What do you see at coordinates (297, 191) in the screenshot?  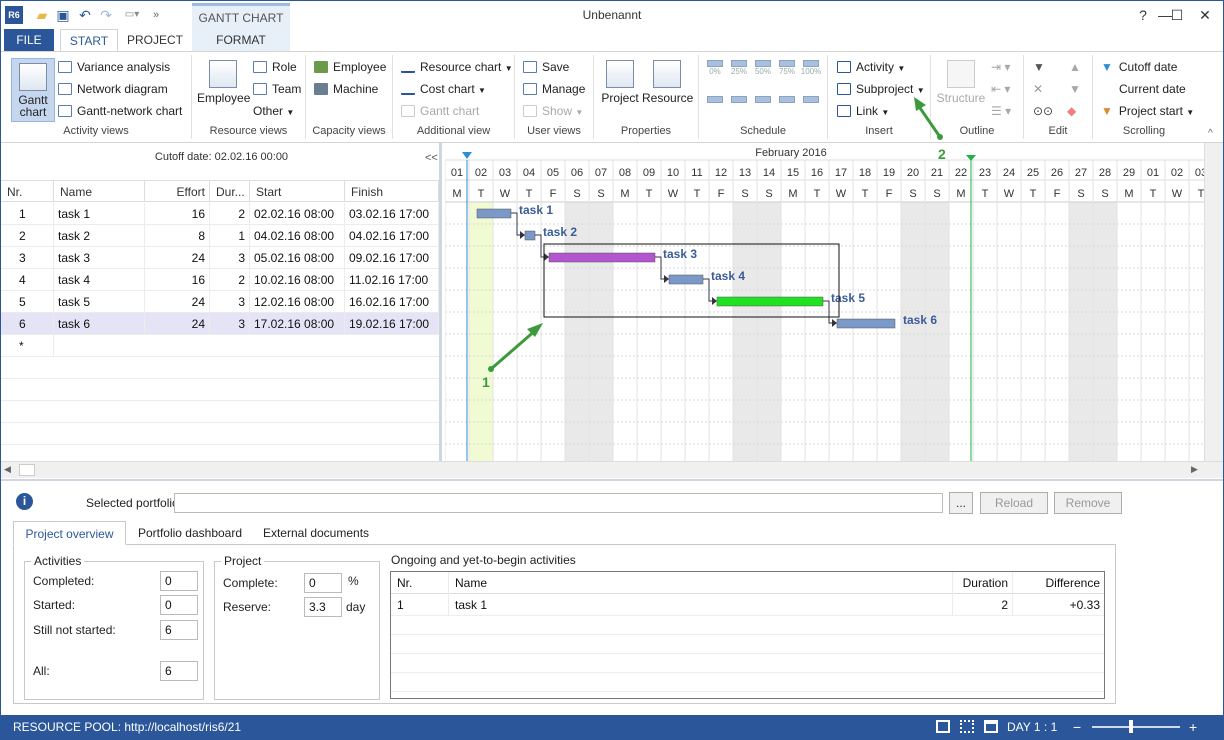 I see `column-header-start: Start` at bounding box center [297, 191].